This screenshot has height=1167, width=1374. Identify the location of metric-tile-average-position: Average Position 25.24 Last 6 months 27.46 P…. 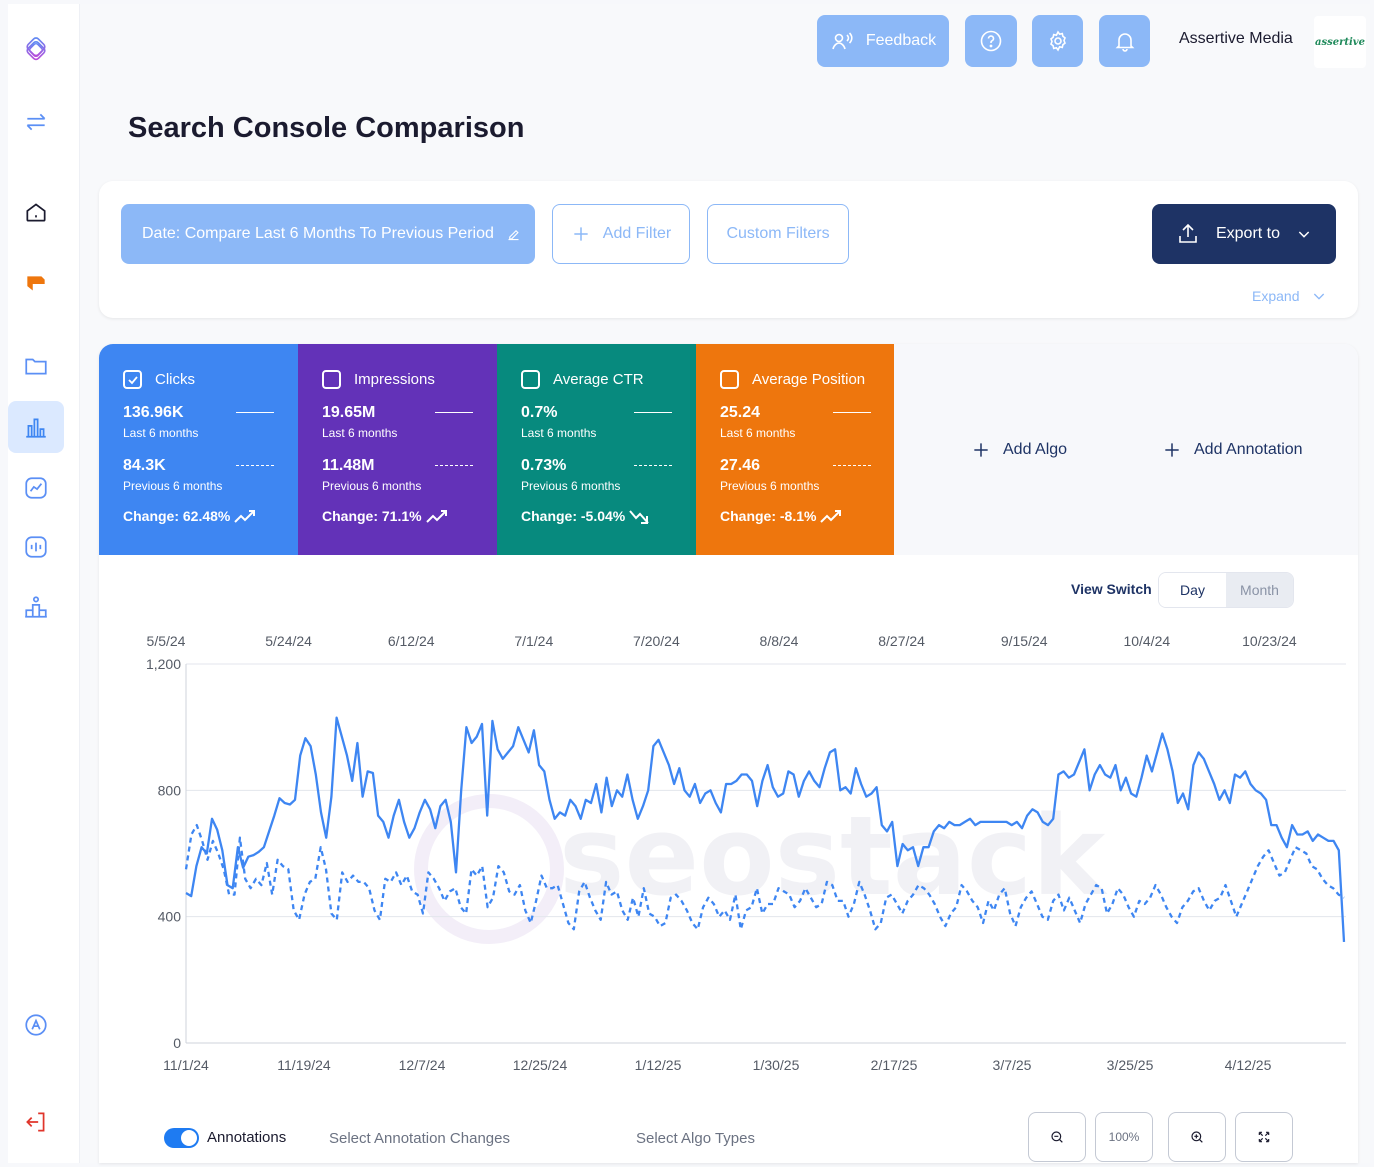
(795, 449).